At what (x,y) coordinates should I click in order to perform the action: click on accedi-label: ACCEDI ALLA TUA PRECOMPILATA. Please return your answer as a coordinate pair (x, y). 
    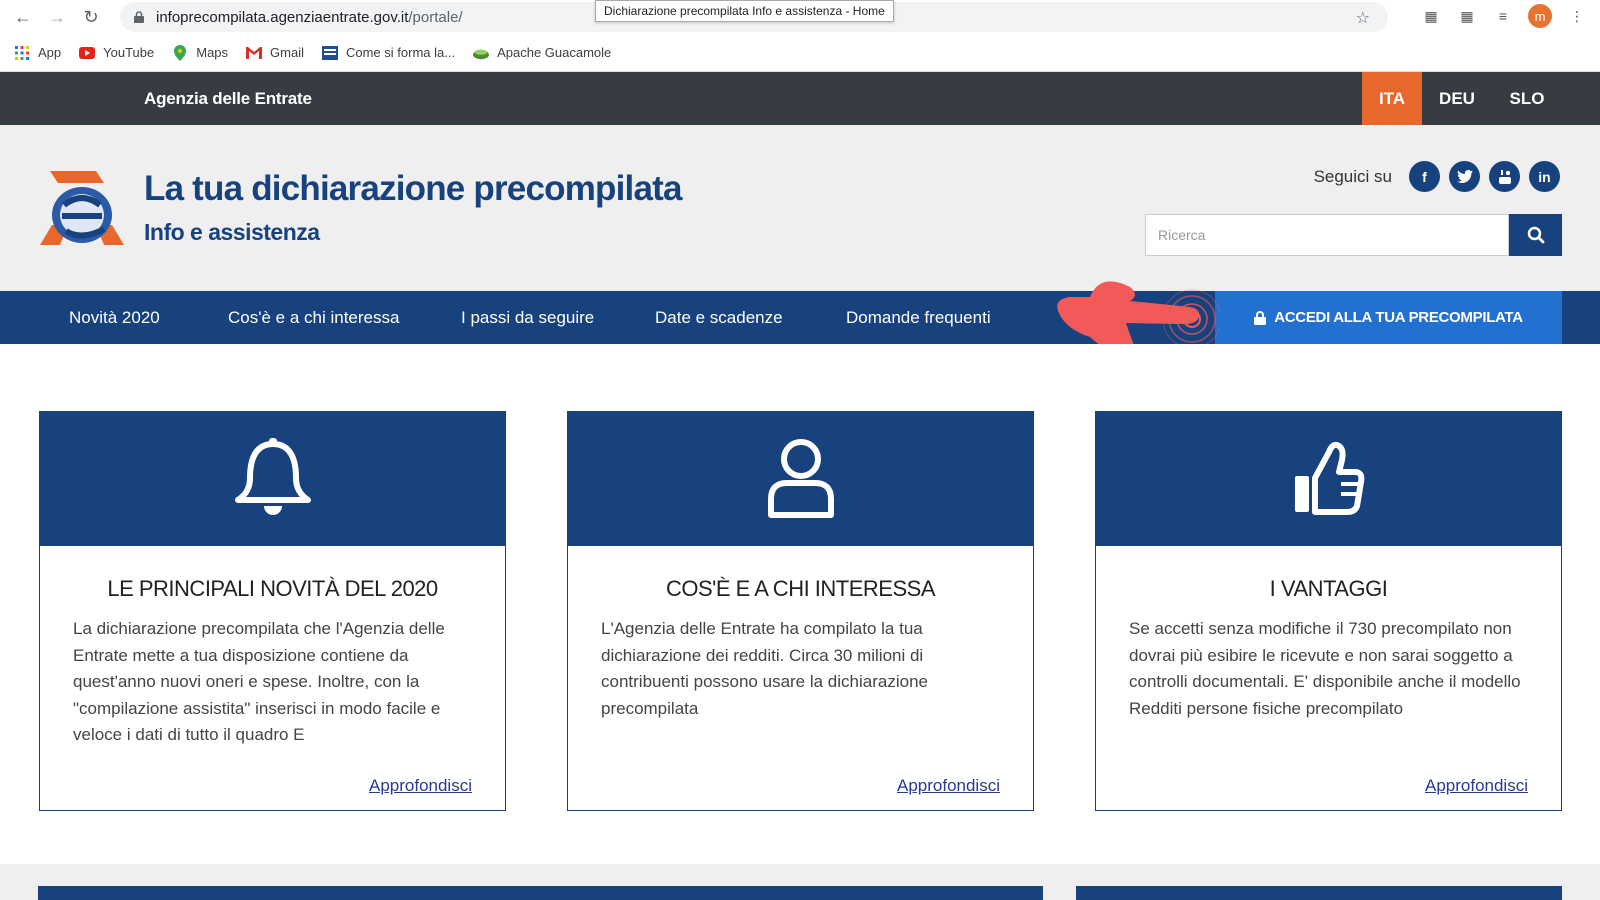
    Looking at the image, I should click on (1398, 317).